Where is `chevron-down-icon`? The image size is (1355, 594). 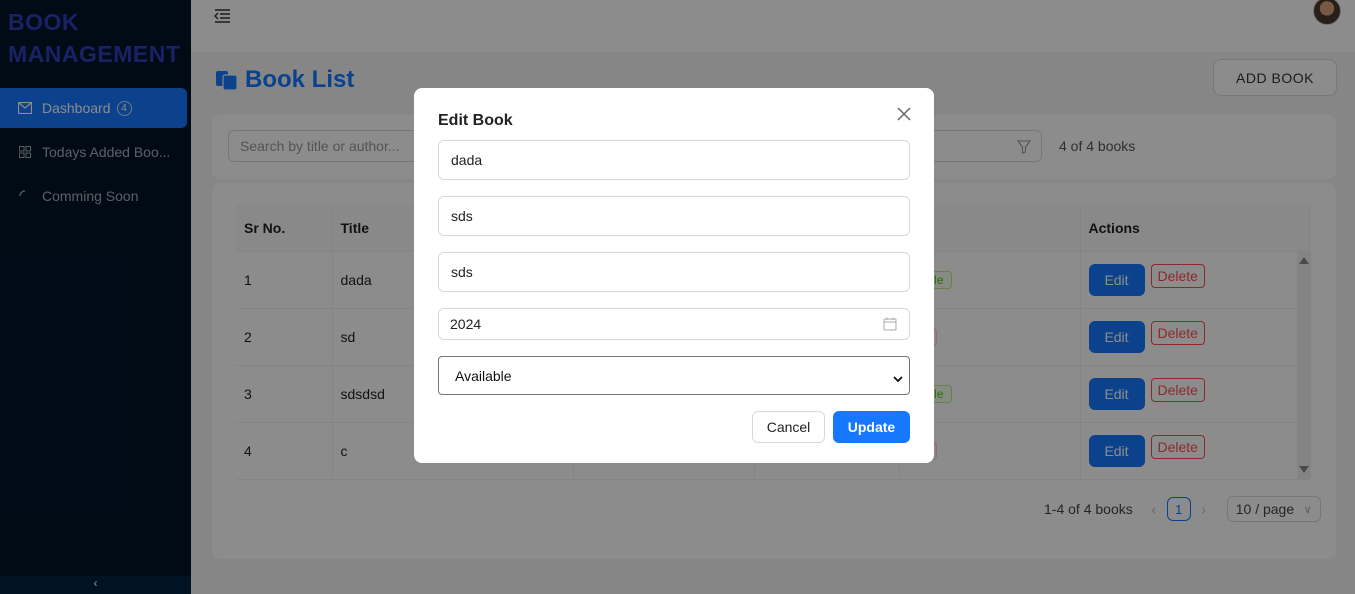 chevron-down-icon is located at coordinates (898, 377).